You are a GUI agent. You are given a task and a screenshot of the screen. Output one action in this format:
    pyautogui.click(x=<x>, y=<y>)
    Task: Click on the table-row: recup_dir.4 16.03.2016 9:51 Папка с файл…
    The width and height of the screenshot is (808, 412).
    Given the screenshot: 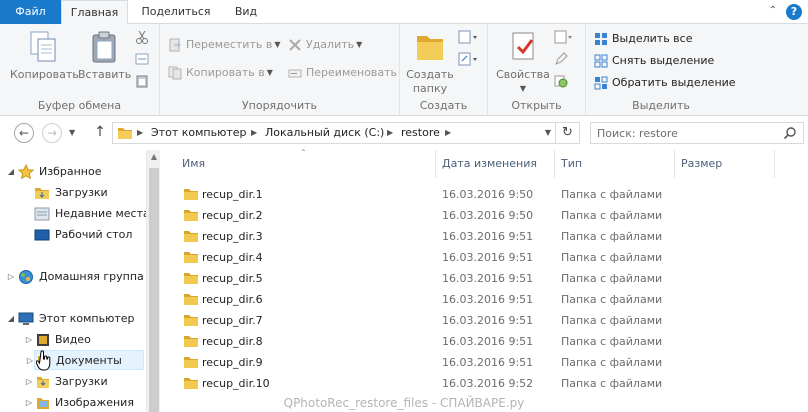 What is the action you would take?
    pyautogui.click(x=484, y=257)
    